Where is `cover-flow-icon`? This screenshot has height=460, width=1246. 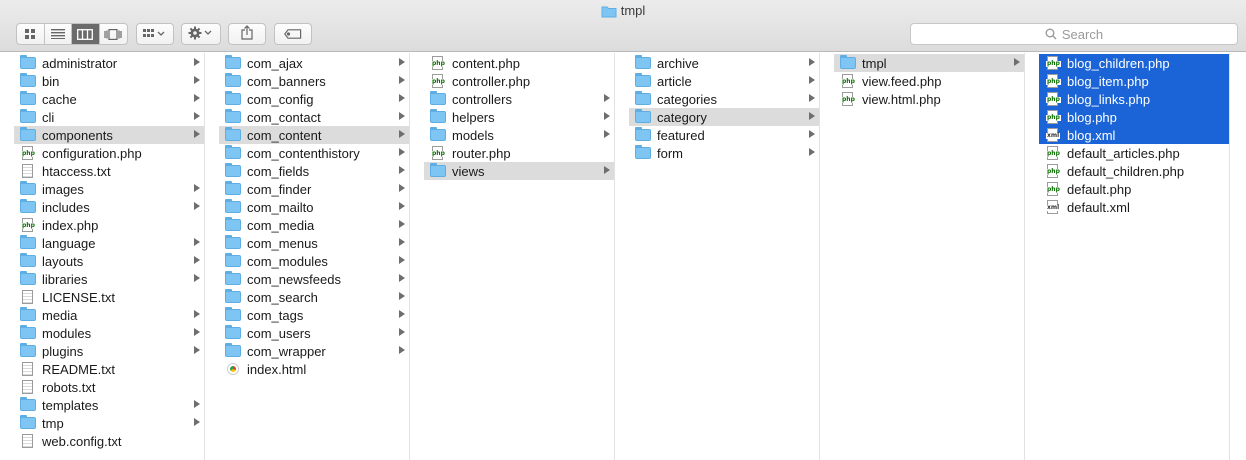 cover-flow-icon is located at coordinates (113, 34).